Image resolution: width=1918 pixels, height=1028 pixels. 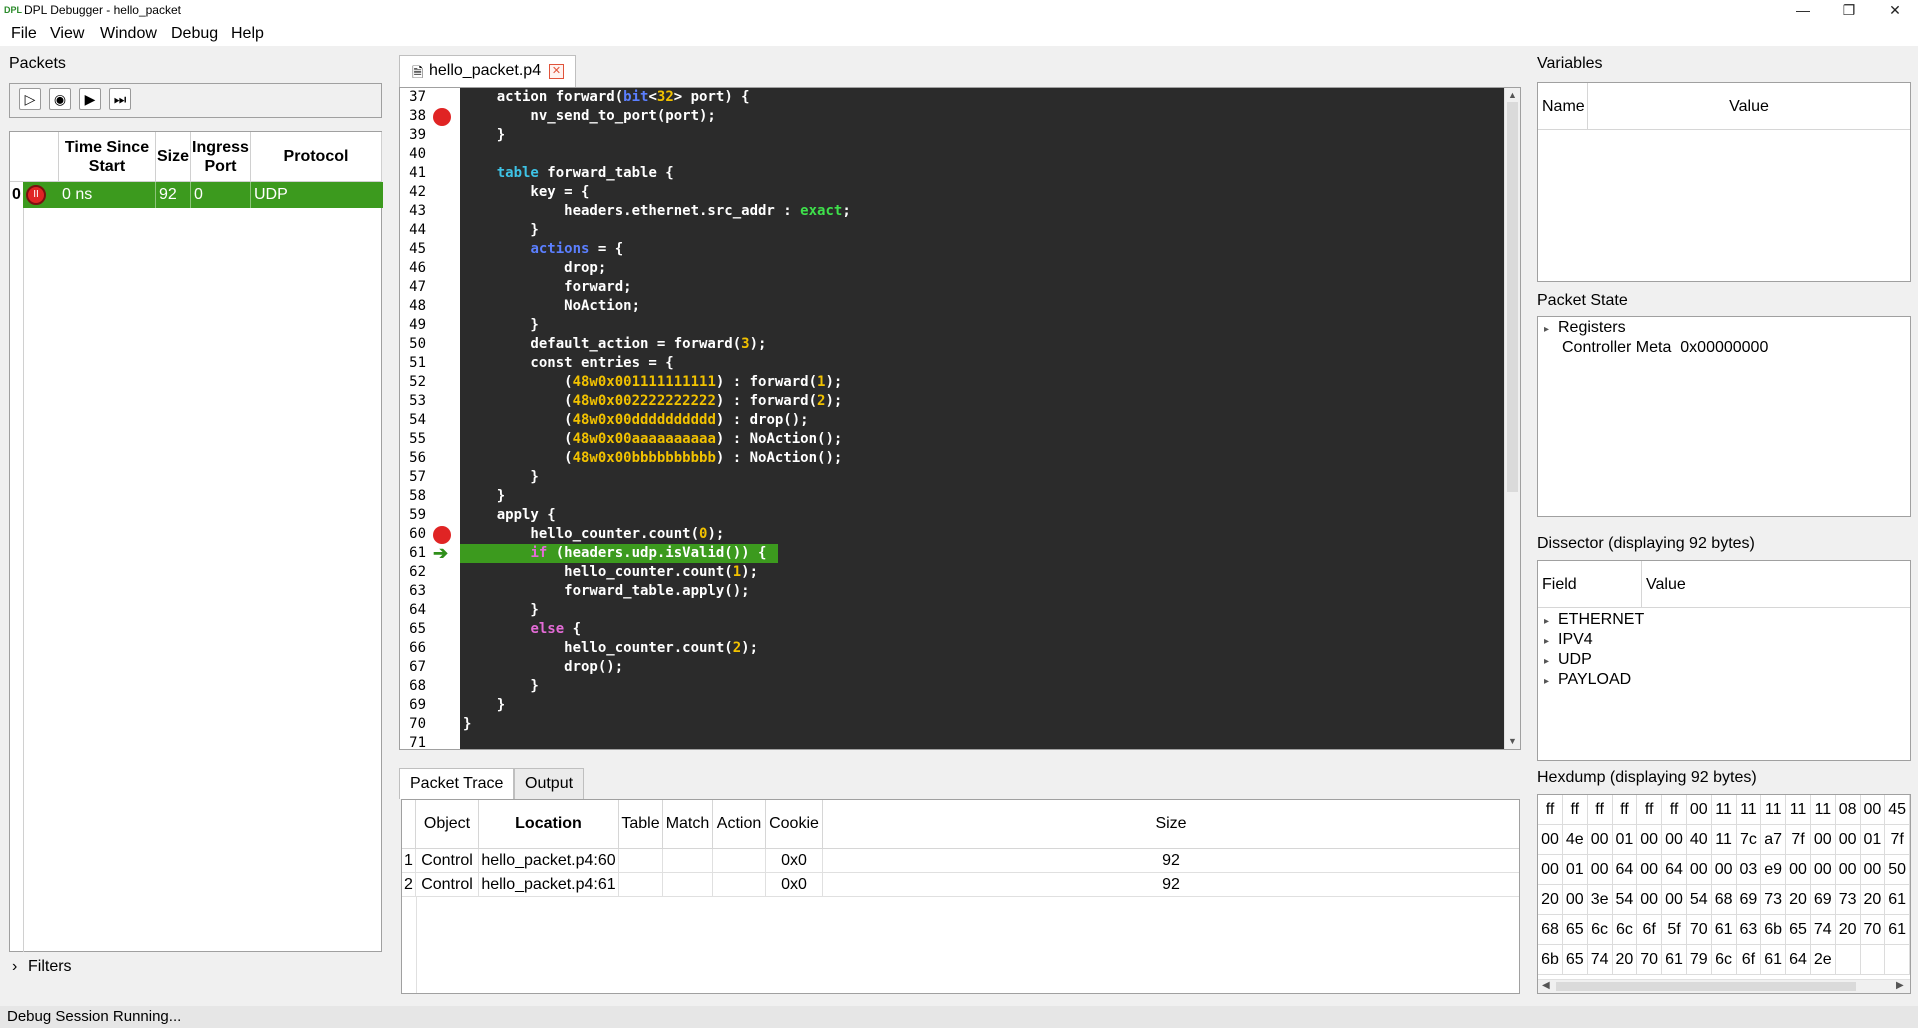 I want to click on play-icon: ▶, so click(x=90, y=99).